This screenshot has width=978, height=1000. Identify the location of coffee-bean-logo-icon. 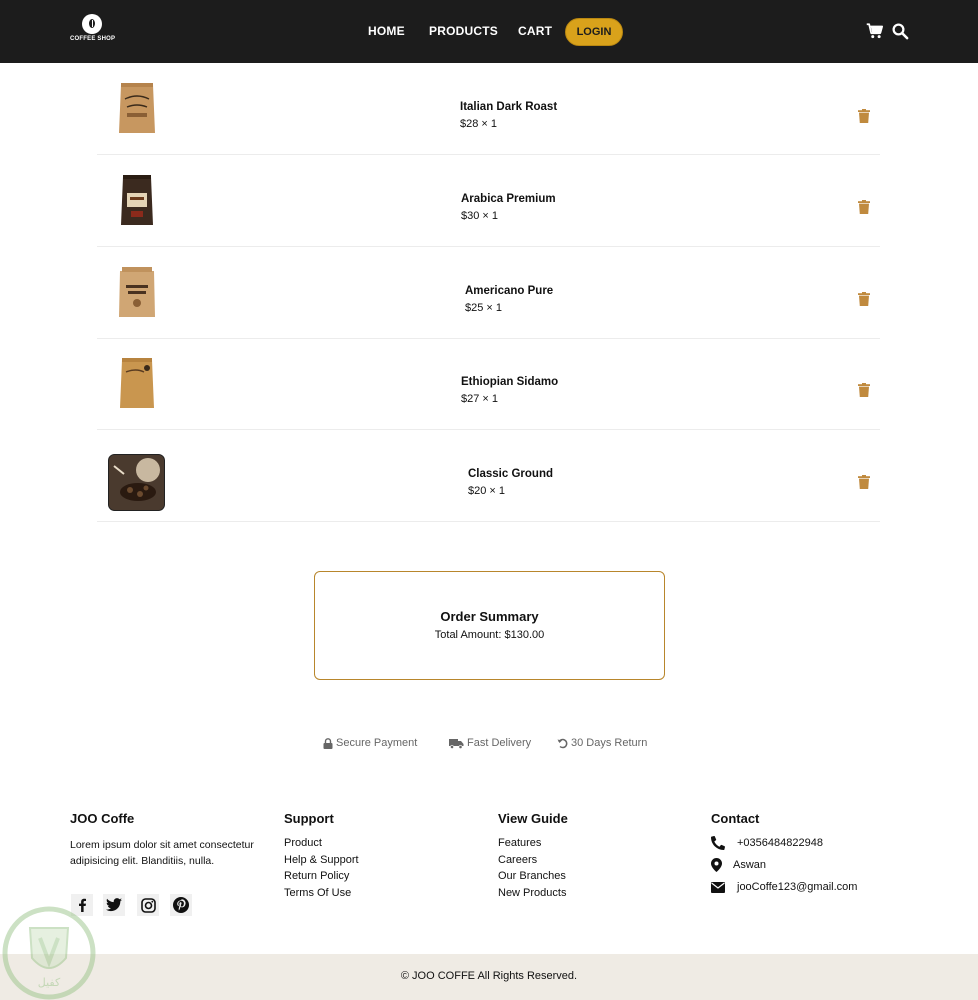
(92, 24).